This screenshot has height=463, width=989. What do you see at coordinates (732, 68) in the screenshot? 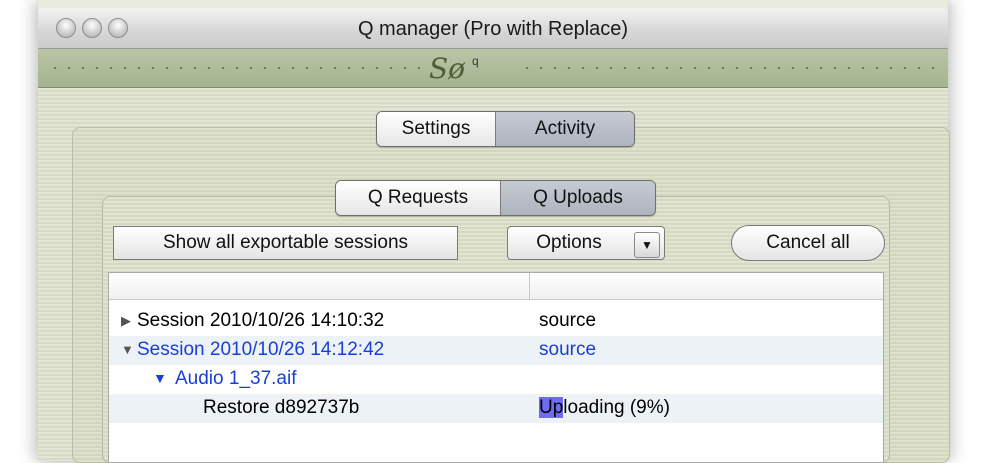
I see `banner-dots-right` at bounding box center [732, 68].